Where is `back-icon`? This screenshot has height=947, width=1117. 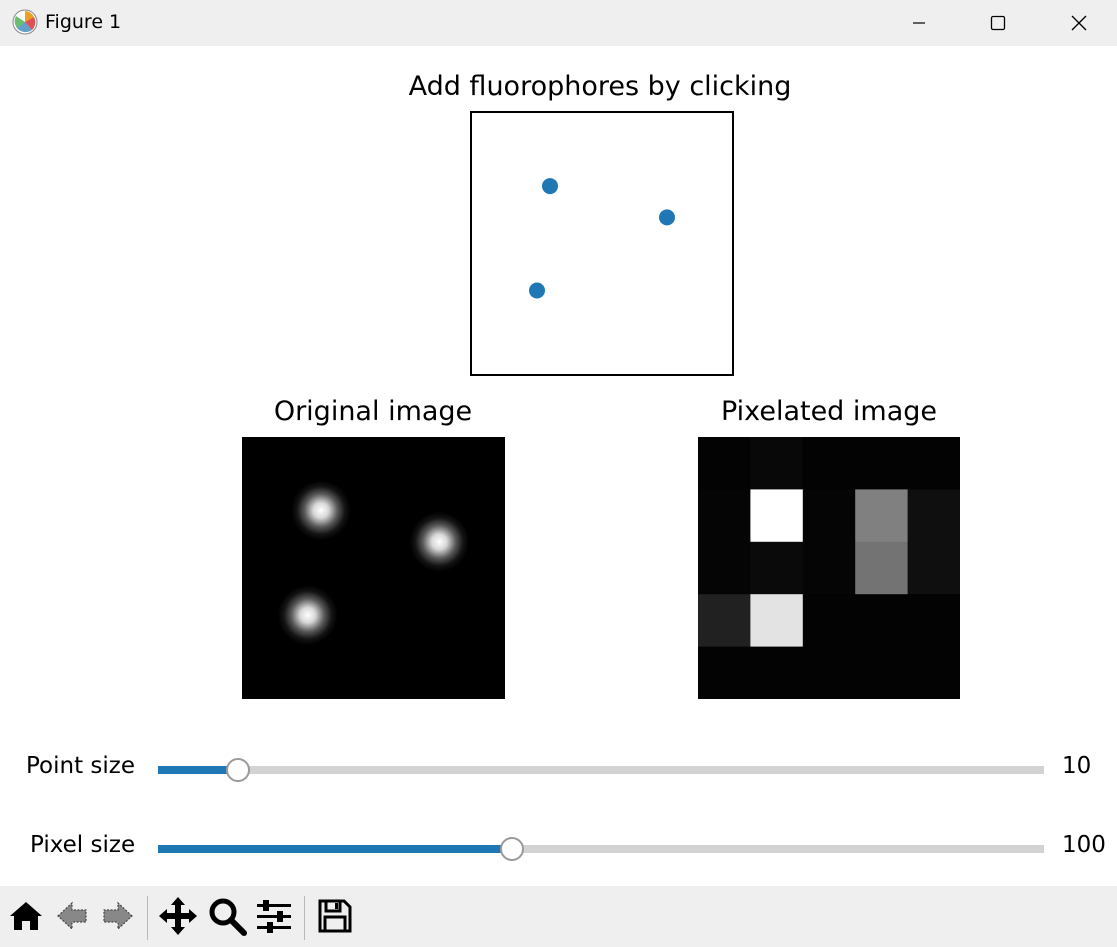
back-icon is located at coordinates (72, 918).